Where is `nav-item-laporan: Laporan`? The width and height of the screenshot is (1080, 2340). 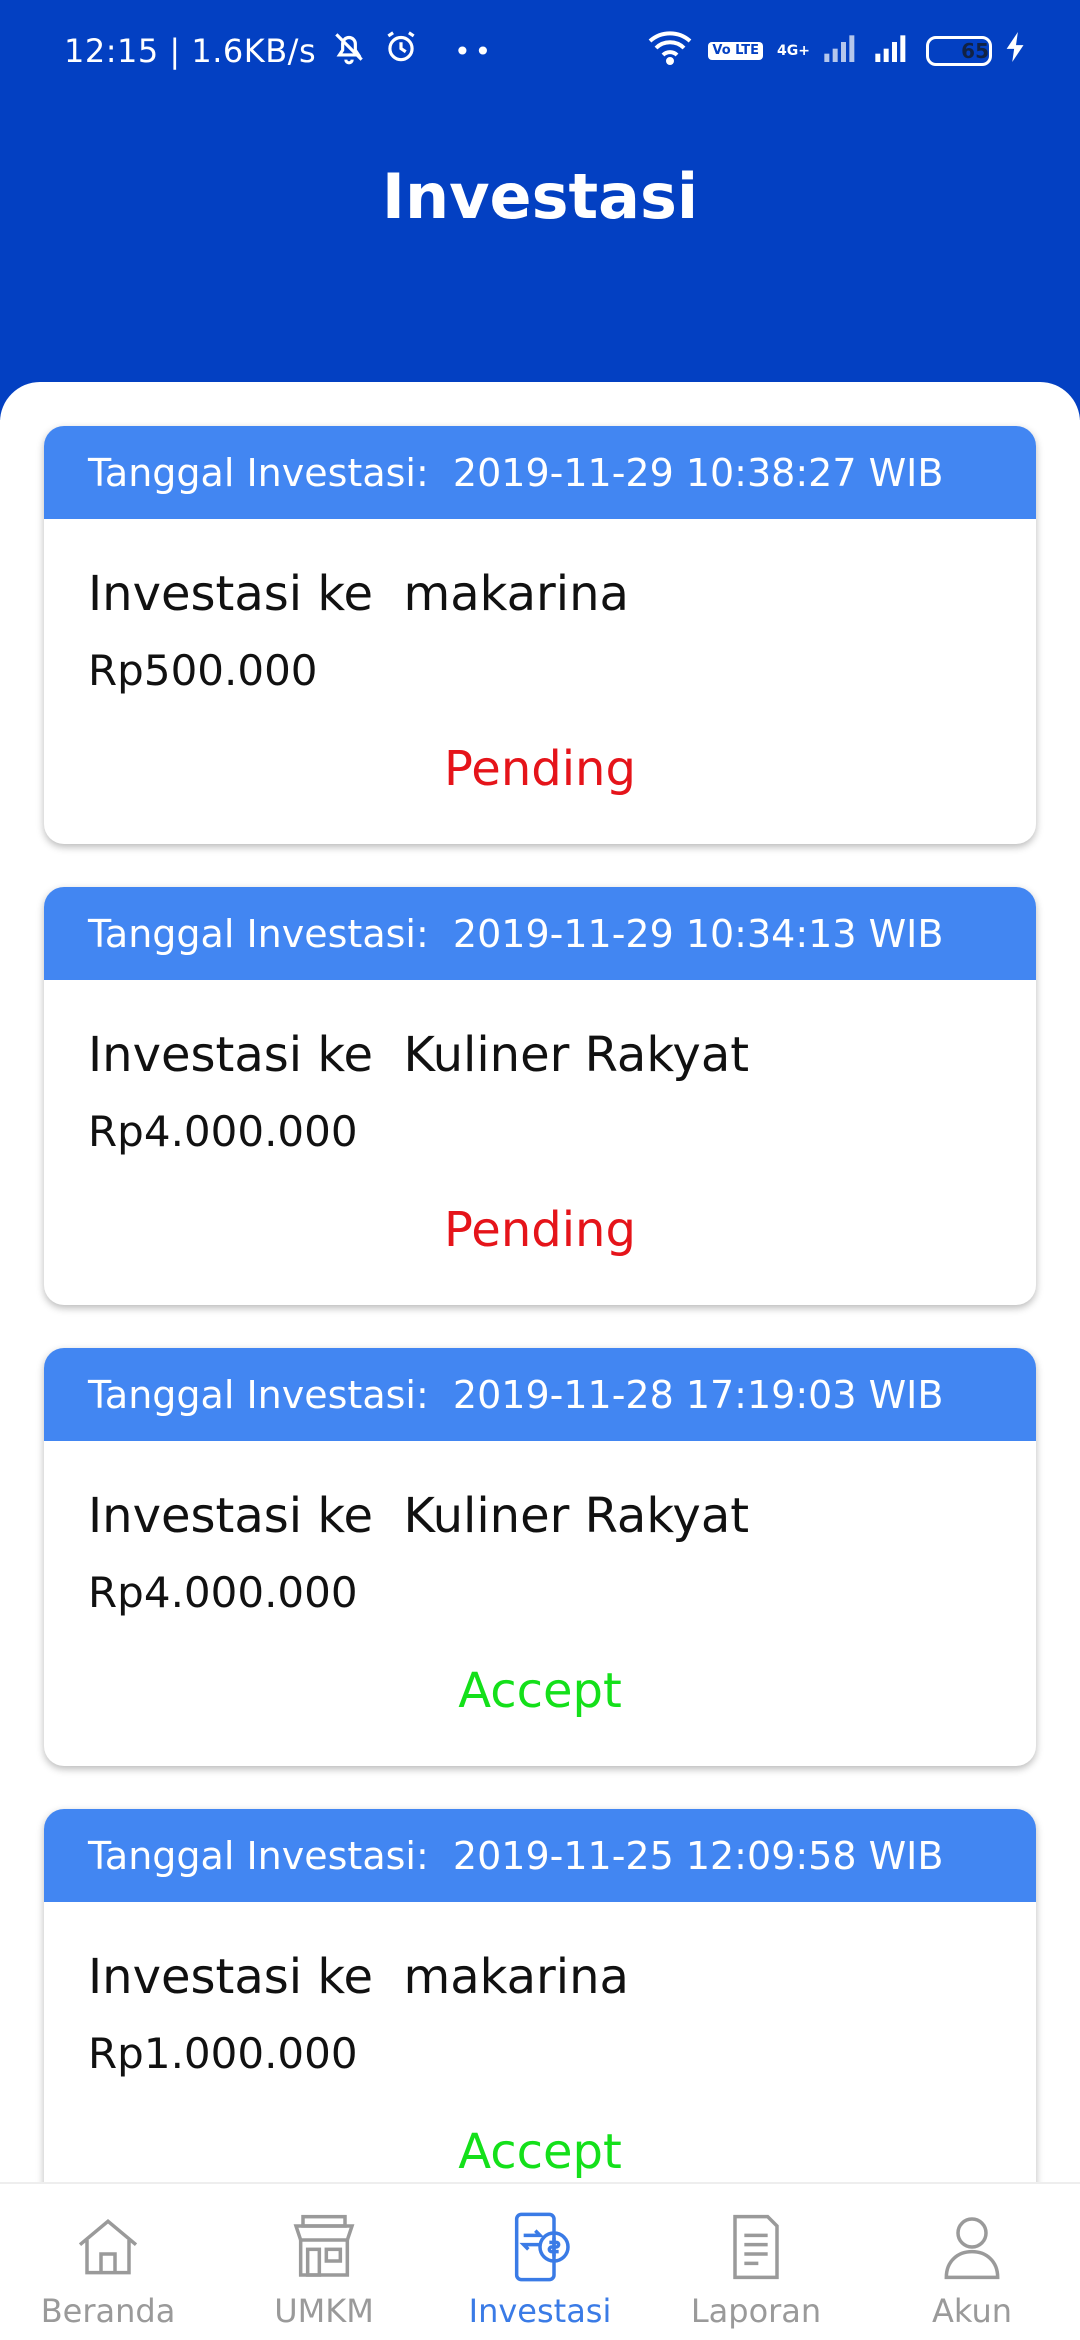 nav-item-laporan: Laporan is located at coordinates (756, 2262).